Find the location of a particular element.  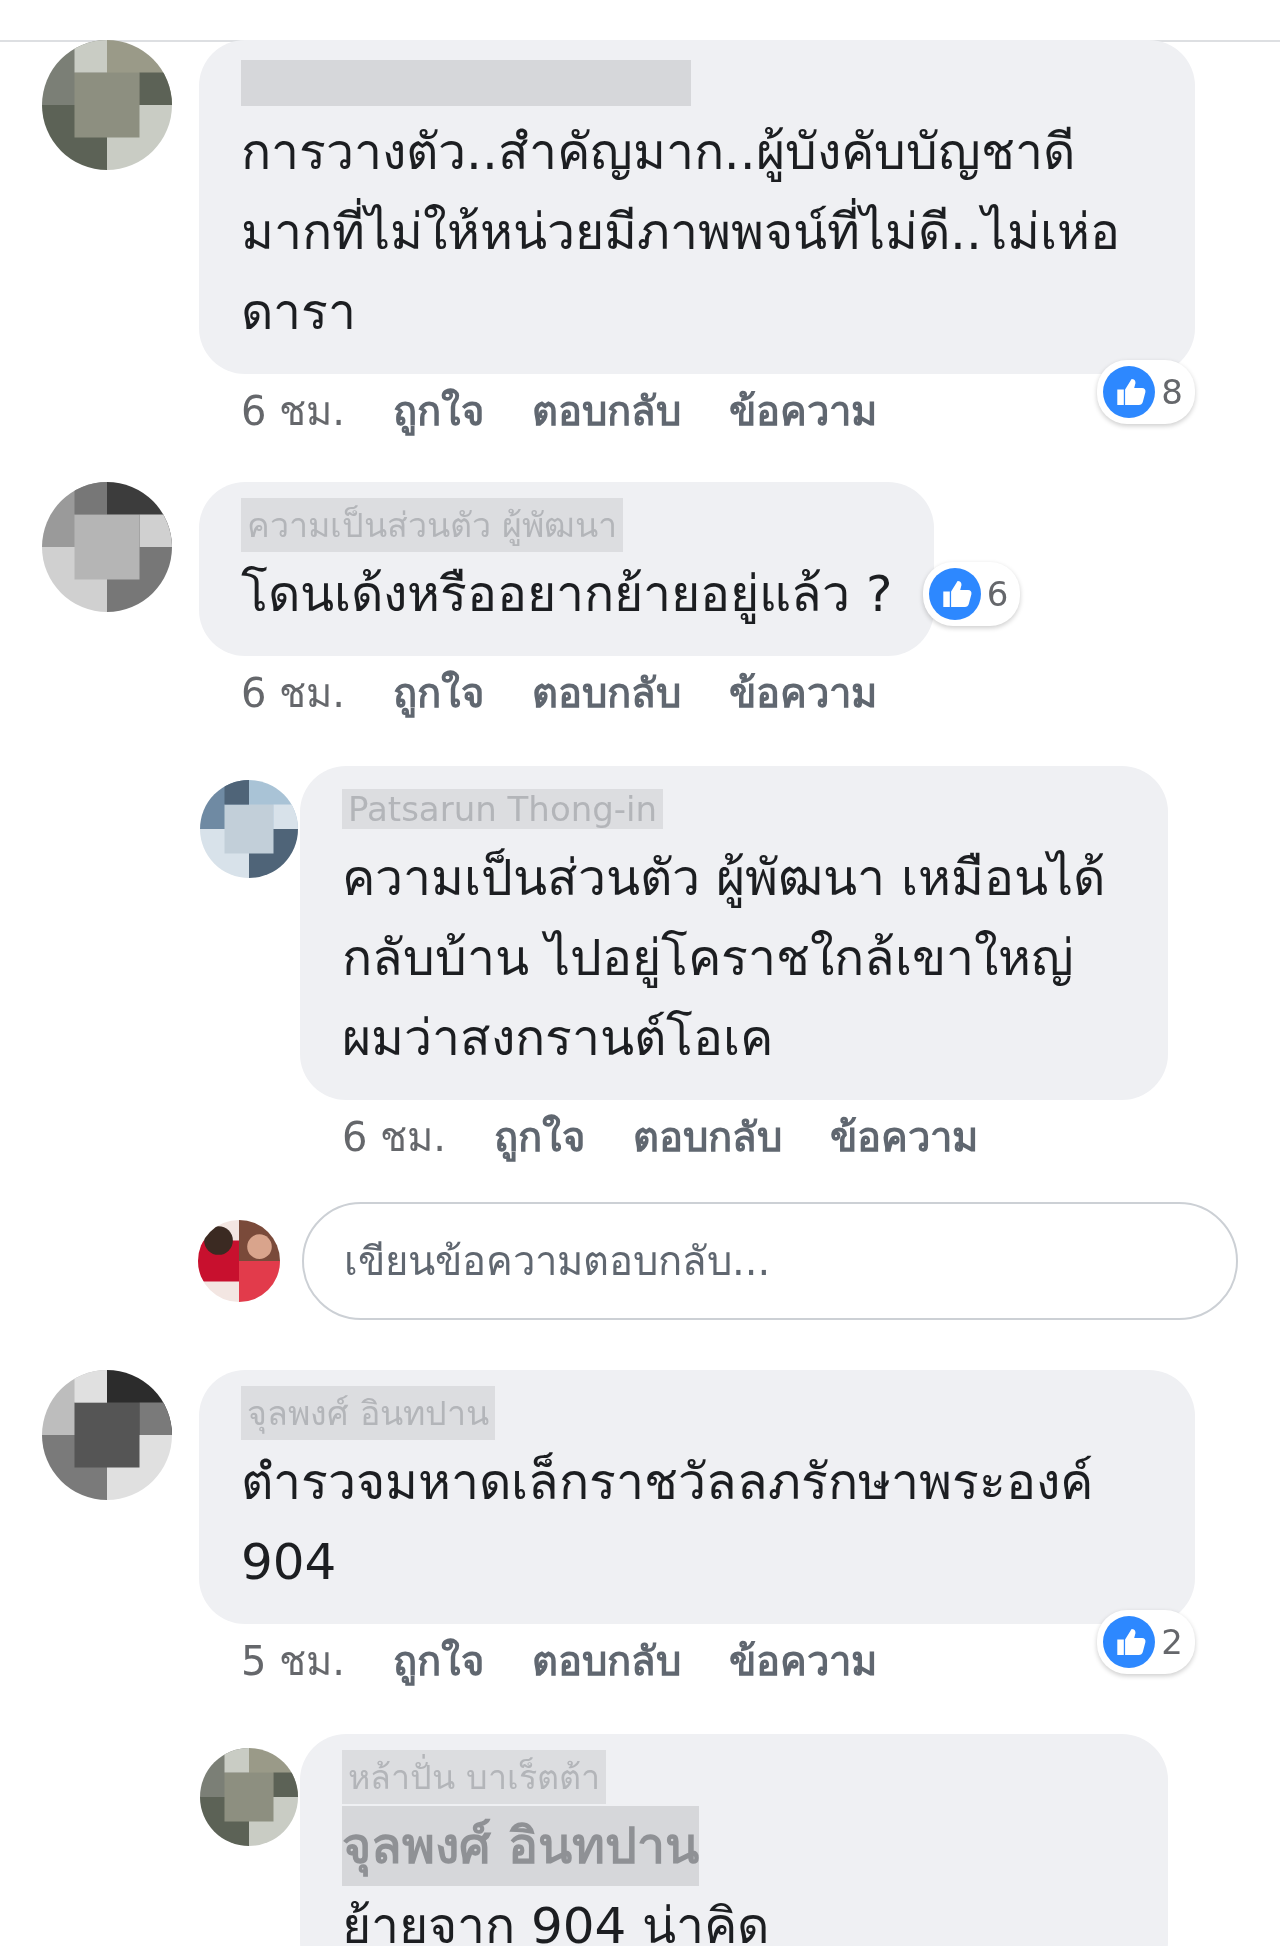

comment-text: การวางตัว..สำคัญมาก..ผู้บังคับบัญชาดีมากที่ไม่ให้หน่วยมีภาพพจน์ที่ไม่ดี..ไม่เห่อดารา is located at coordinates (681, 232).